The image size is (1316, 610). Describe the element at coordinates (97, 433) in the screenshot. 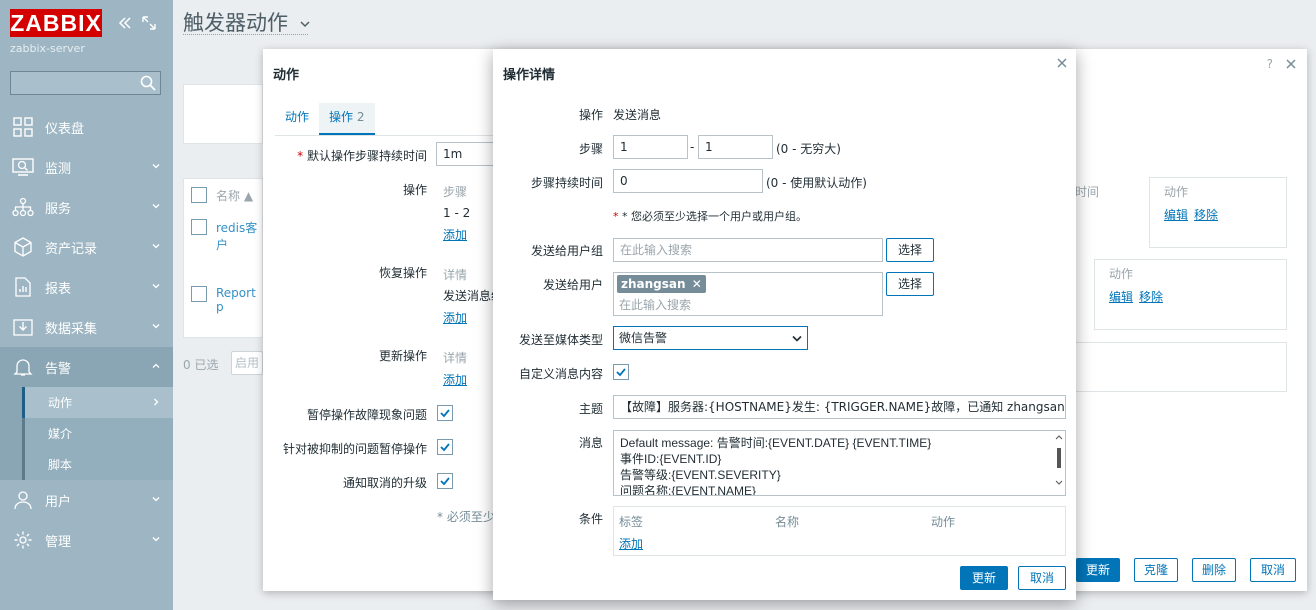

I see `submenu-item-media: 媒介` at that location.